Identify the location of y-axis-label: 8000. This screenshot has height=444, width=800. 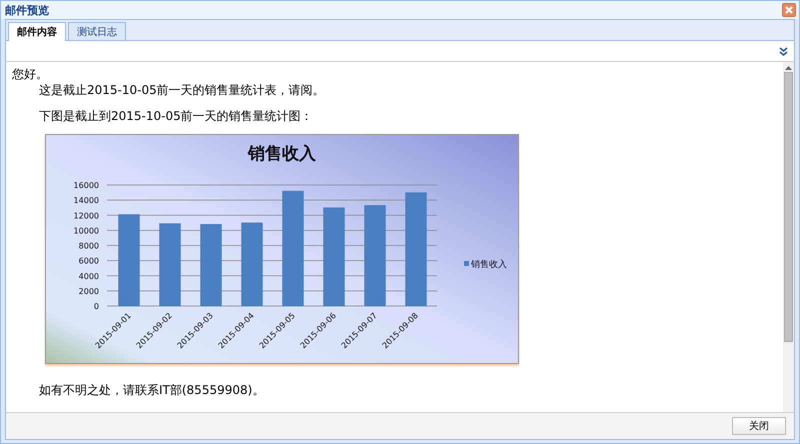
(88, 246).